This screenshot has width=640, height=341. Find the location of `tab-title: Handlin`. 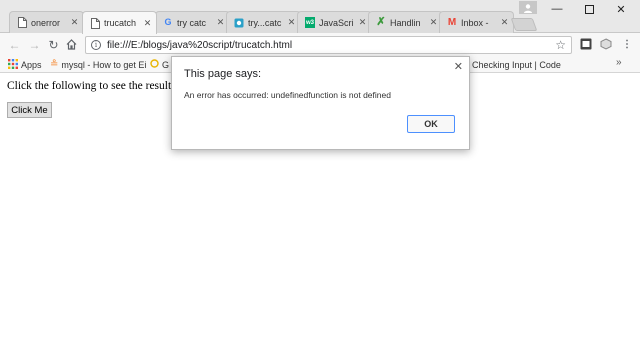

tab-title: Handlin is located at coordinates (405, 22).